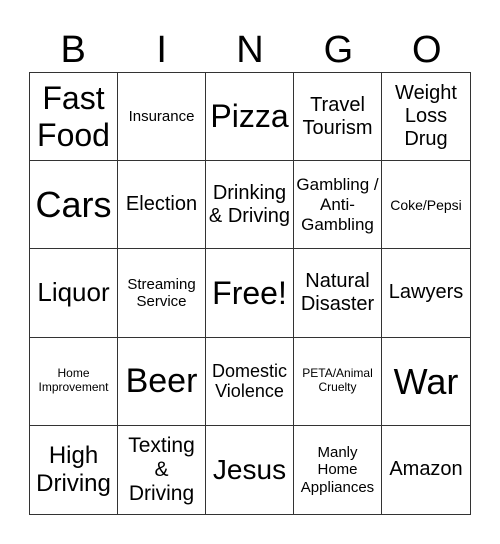 This screenshot has width=500, height=544. What do you see at coordinates (426, 470) in the screenshot?
I see `bingo-cell: Amazon` at bounding box center [426, 470].